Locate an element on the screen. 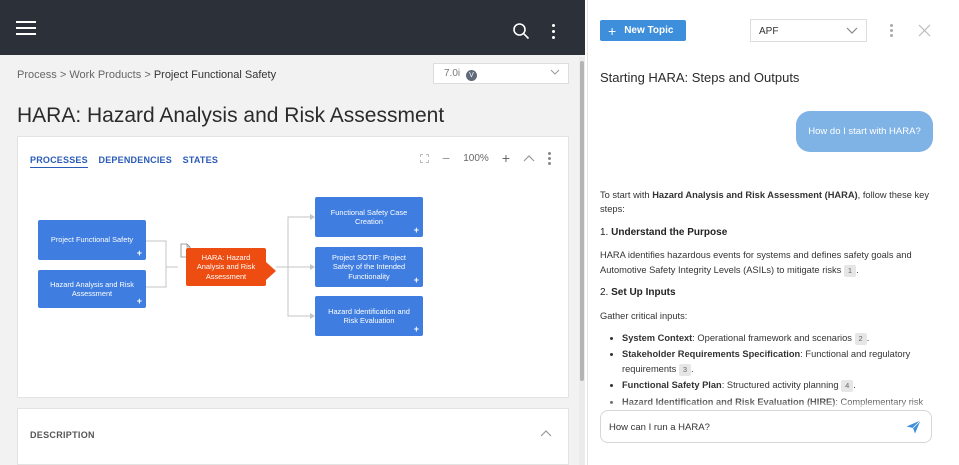 The width and height of the screenshot is (959, 465). item-label: System Context is located at coordinates (657, 338).